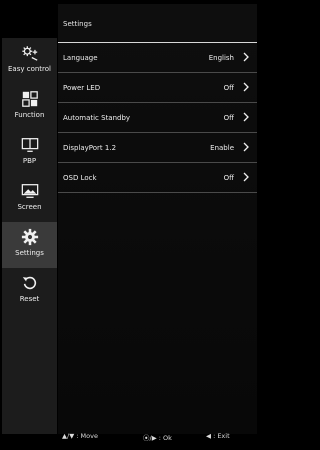  I want to click on sidebar-item-label: Reset, so click(29, 299).